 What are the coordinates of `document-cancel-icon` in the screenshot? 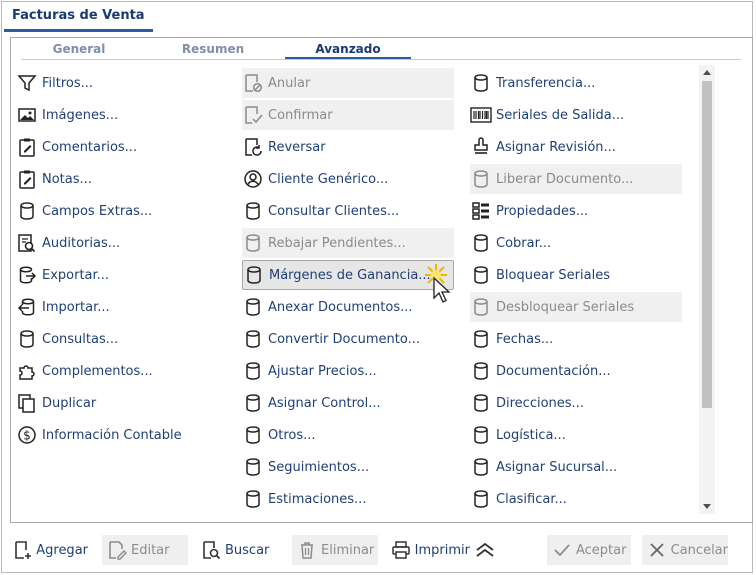 It's located at (253, 83).